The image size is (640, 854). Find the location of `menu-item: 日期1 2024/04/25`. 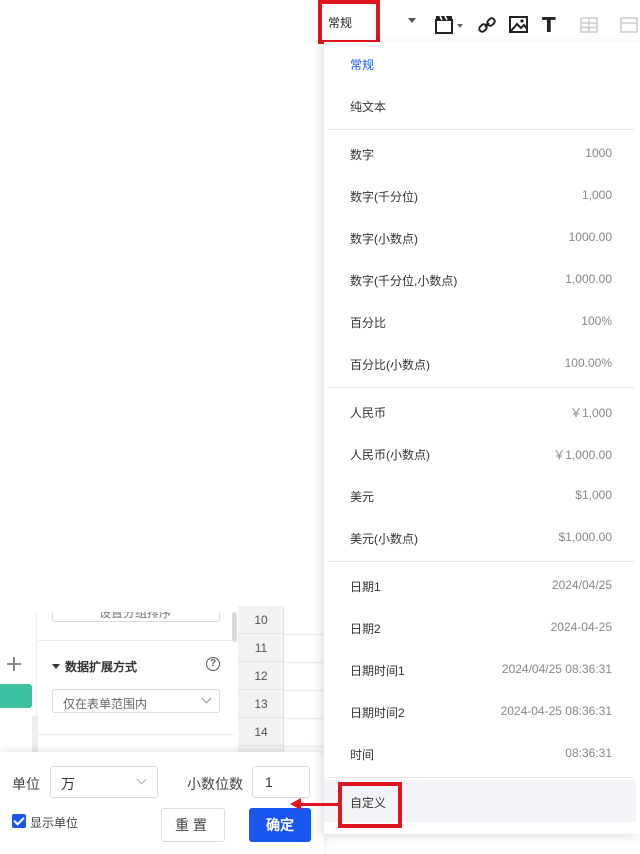

menu-item: 日期1 2024/04/25 is located at coordinates (480, 585).